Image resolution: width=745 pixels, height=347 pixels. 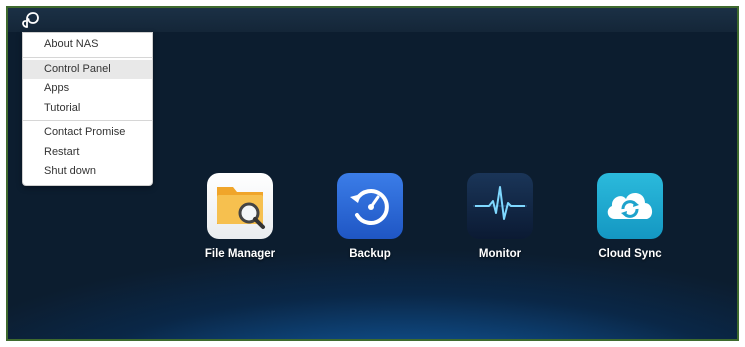 I want to click on app-cloud-sync: Cloud Sync, so click(x=630, y=216).